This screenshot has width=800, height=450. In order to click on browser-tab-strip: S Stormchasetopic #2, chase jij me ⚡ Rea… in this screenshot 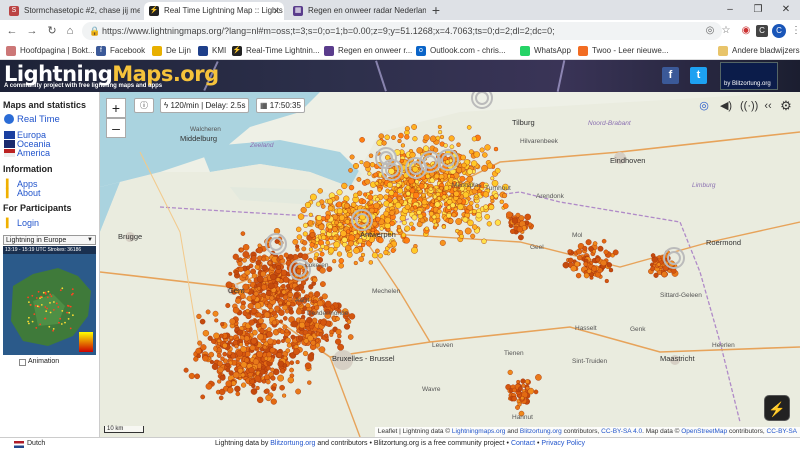, I will do `click(400, 10)`.